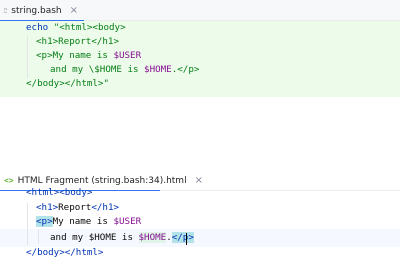 This screenshot has height=279, width=400. Describe the element at coordinates (9, 180) in the screenshot. I see `html-icon: <>` at that location.